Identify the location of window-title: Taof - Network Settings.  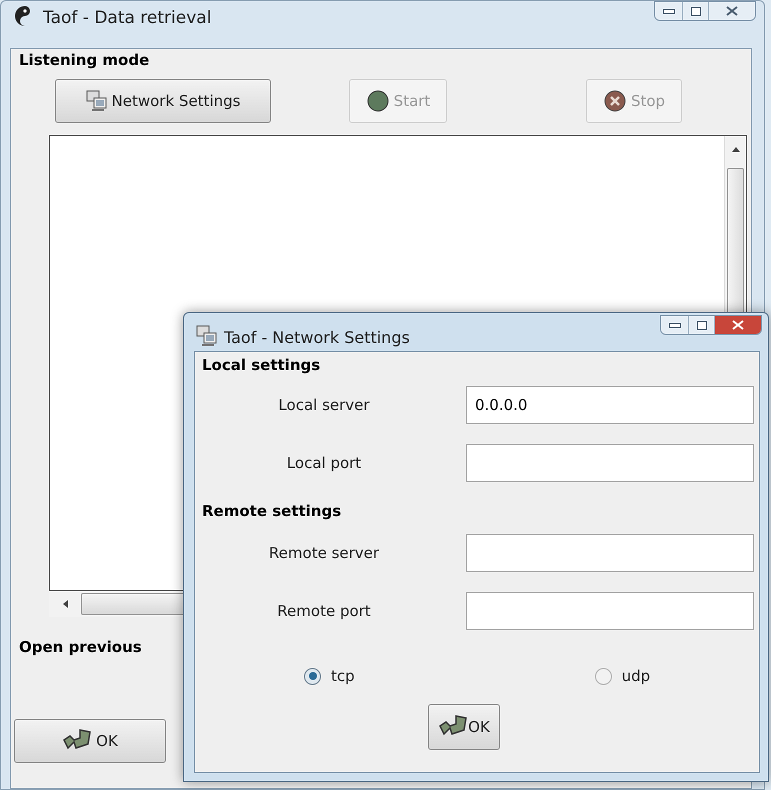
(317, 338).